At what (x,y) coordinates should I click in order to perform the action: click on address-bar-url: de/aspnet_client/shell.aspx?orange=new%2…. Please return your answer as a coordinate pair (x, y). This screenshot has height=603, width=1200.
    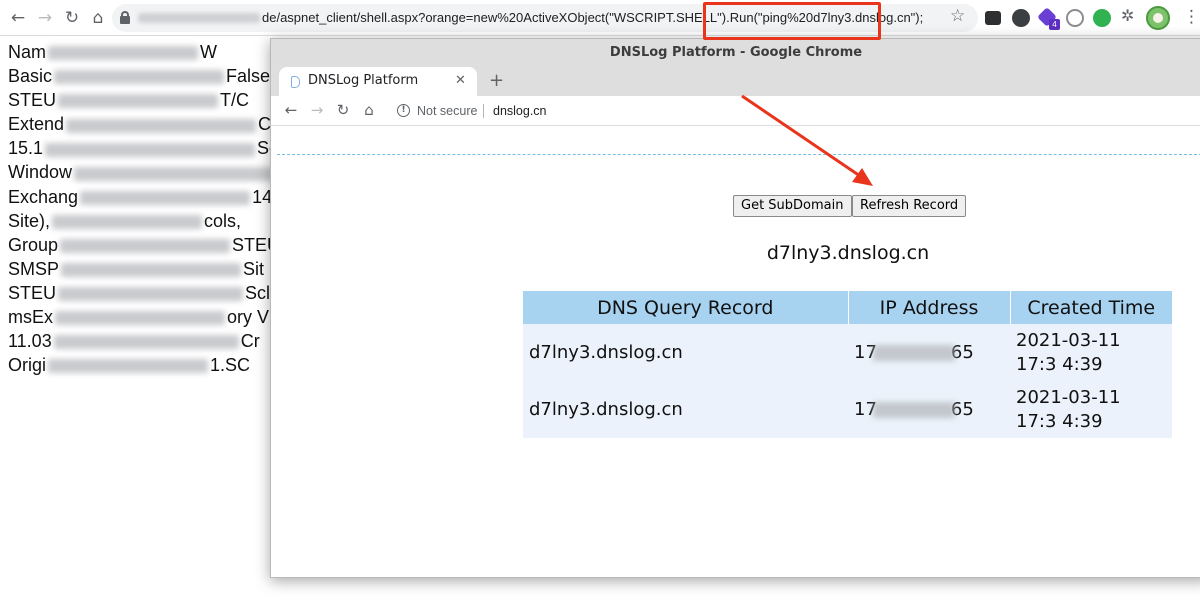
    Looking at the image, I should click on (593, 17).